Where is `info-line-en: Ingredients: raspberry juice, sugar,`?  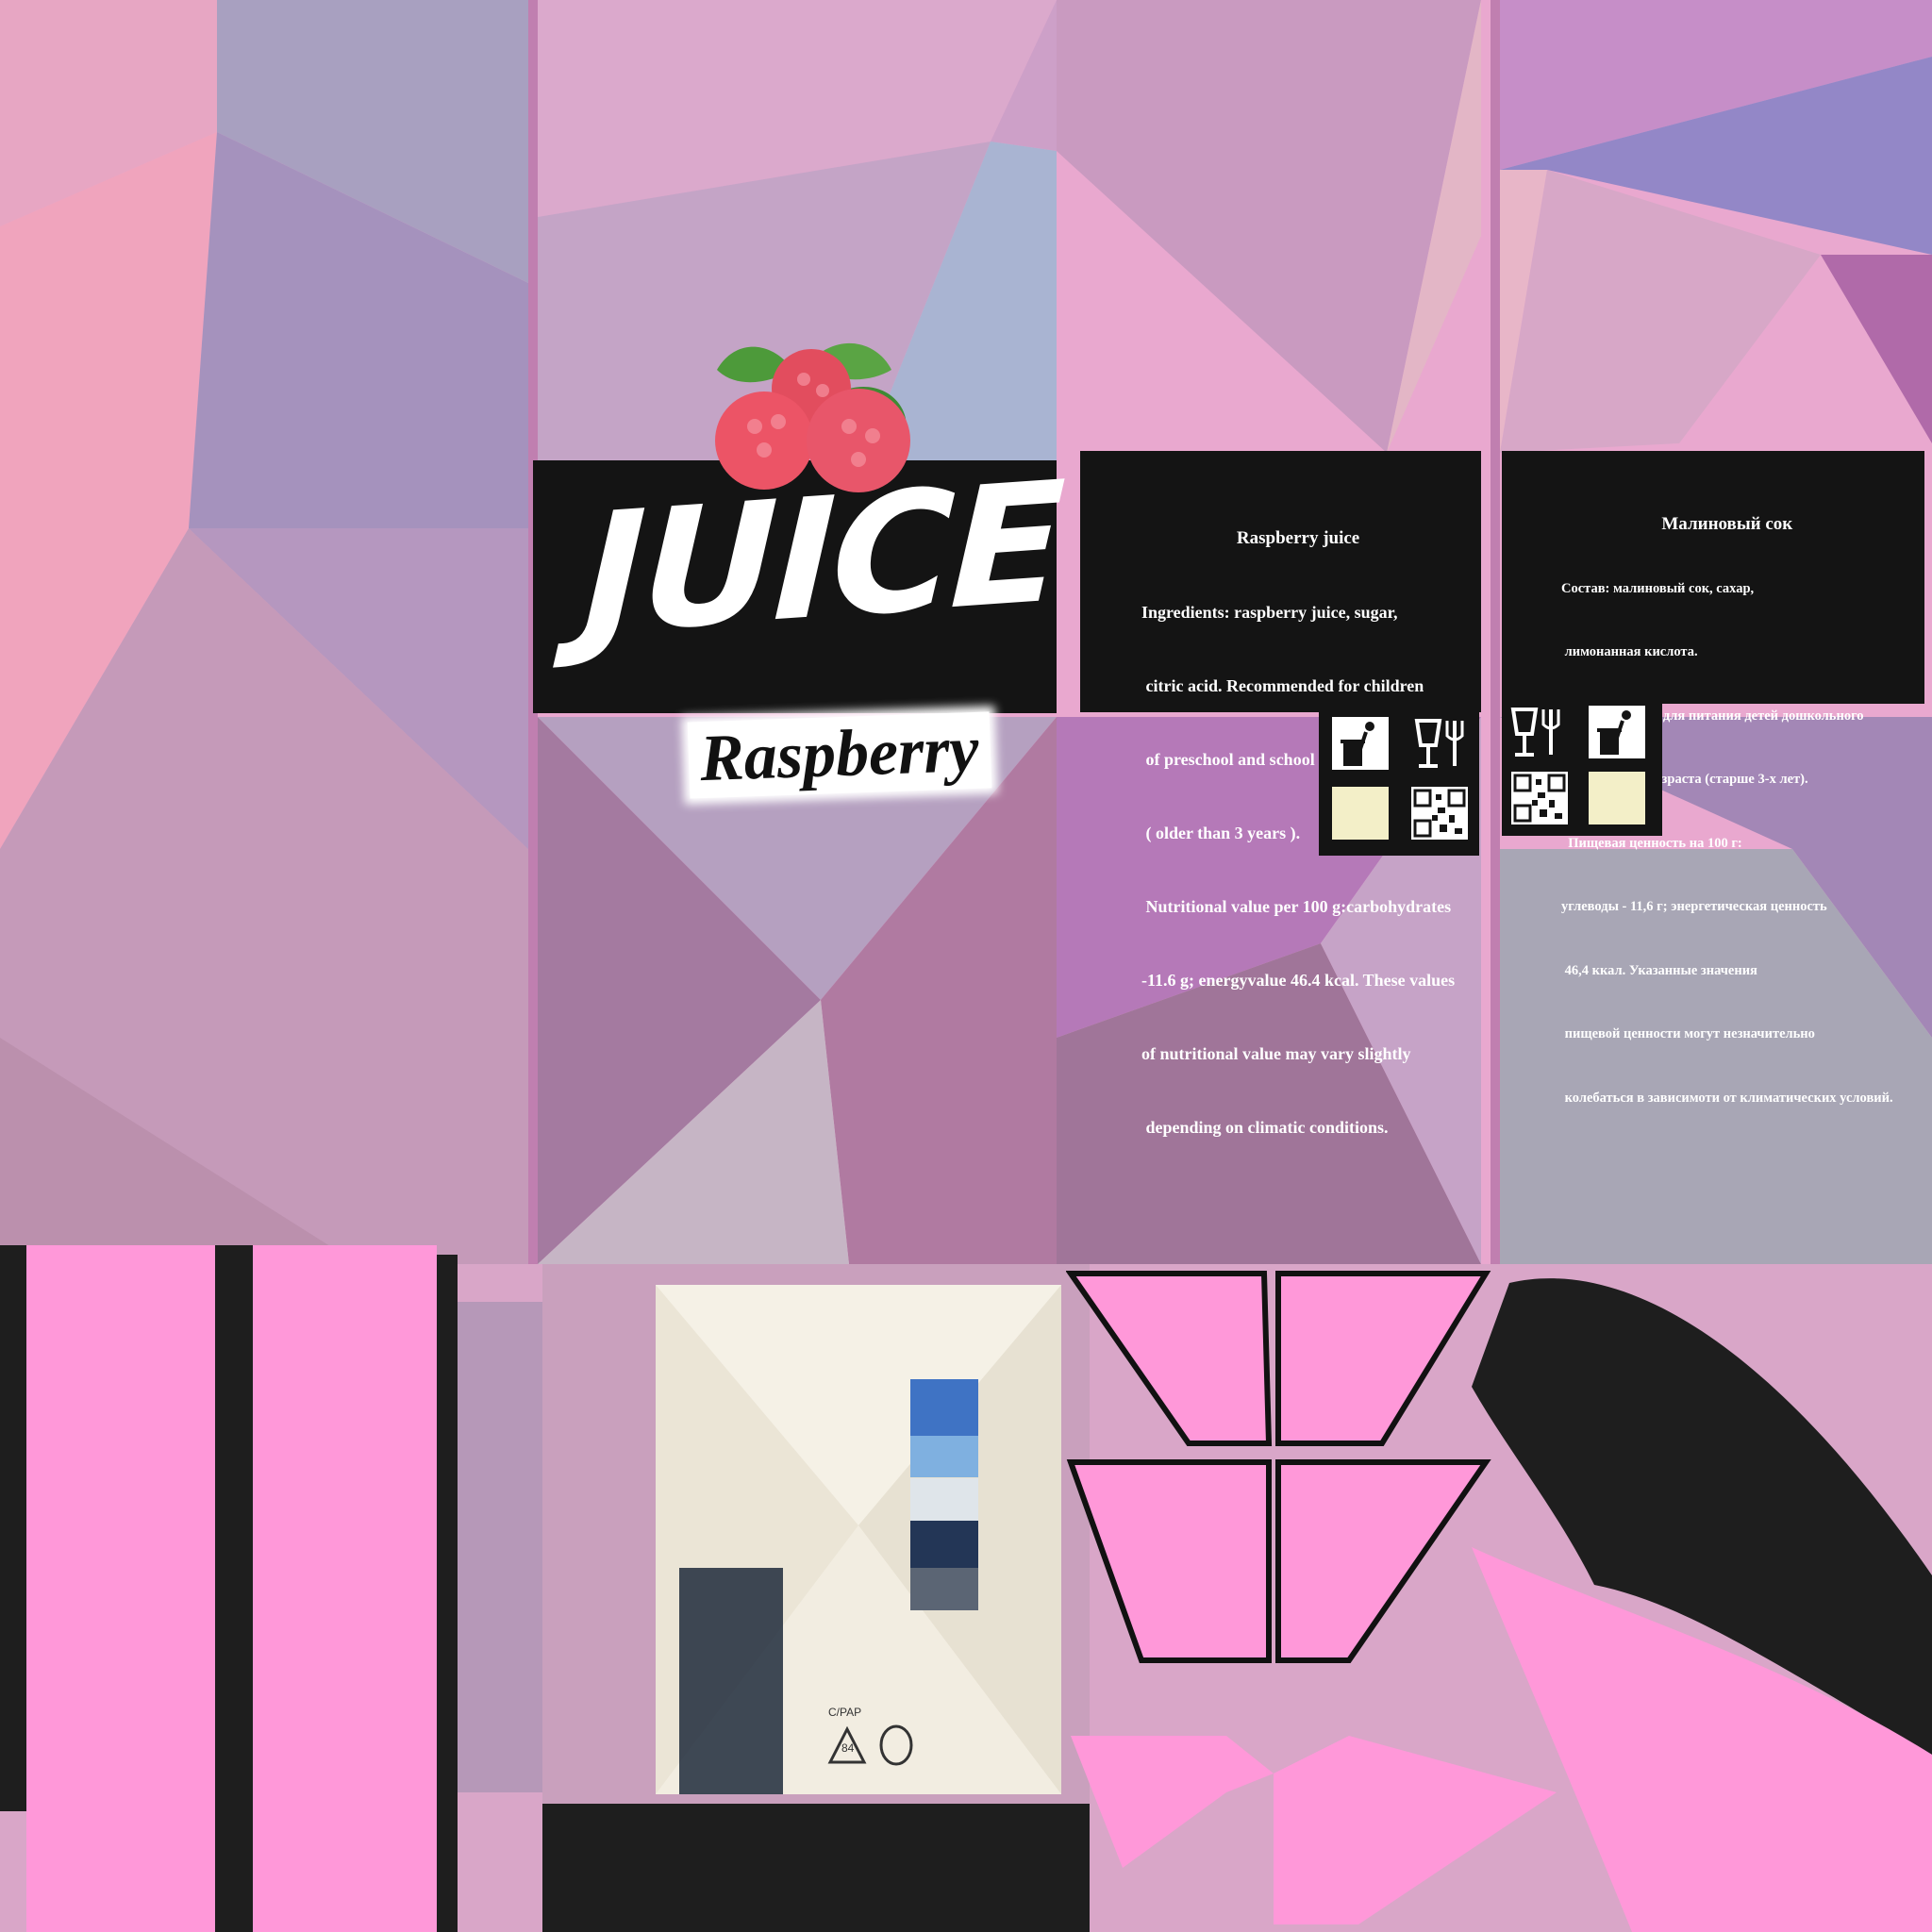
info-line-en: Ingredients: raspberry juice, sugar, is located at coordinates (1270, 612).